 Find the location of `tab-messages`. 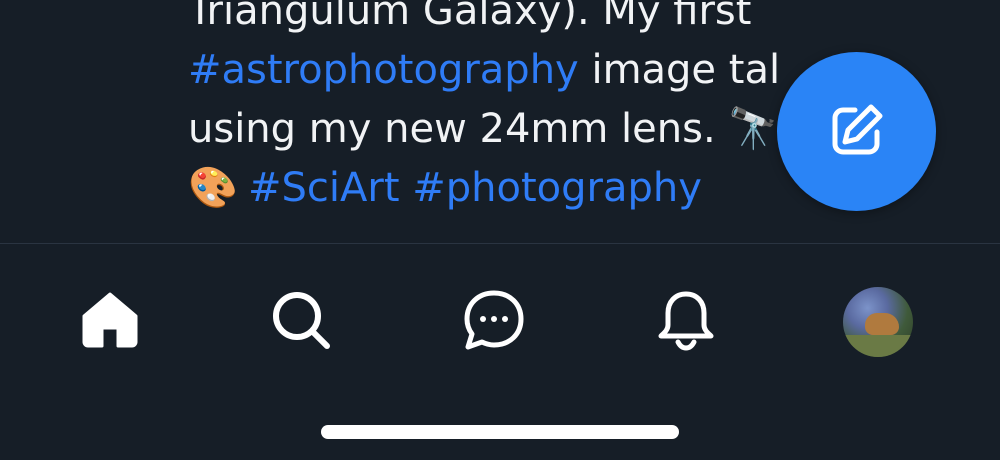

tab-messages is located at coordinates (494, 322).